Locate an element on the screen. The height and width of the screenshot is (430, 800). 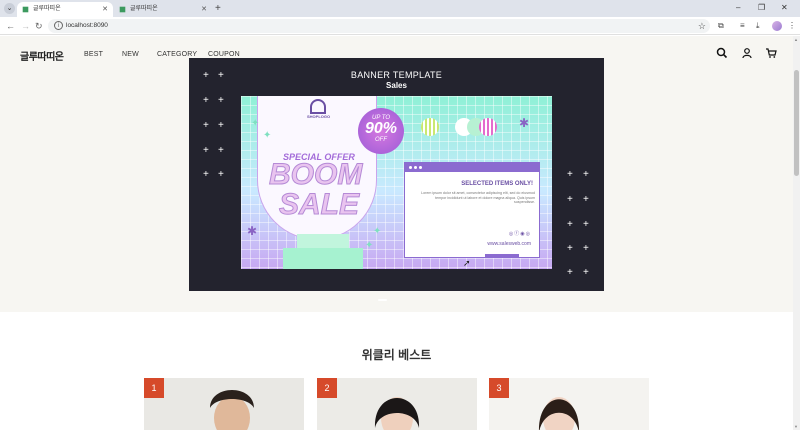
banner-subtitle: Sales is located at coordinates (396, 85).